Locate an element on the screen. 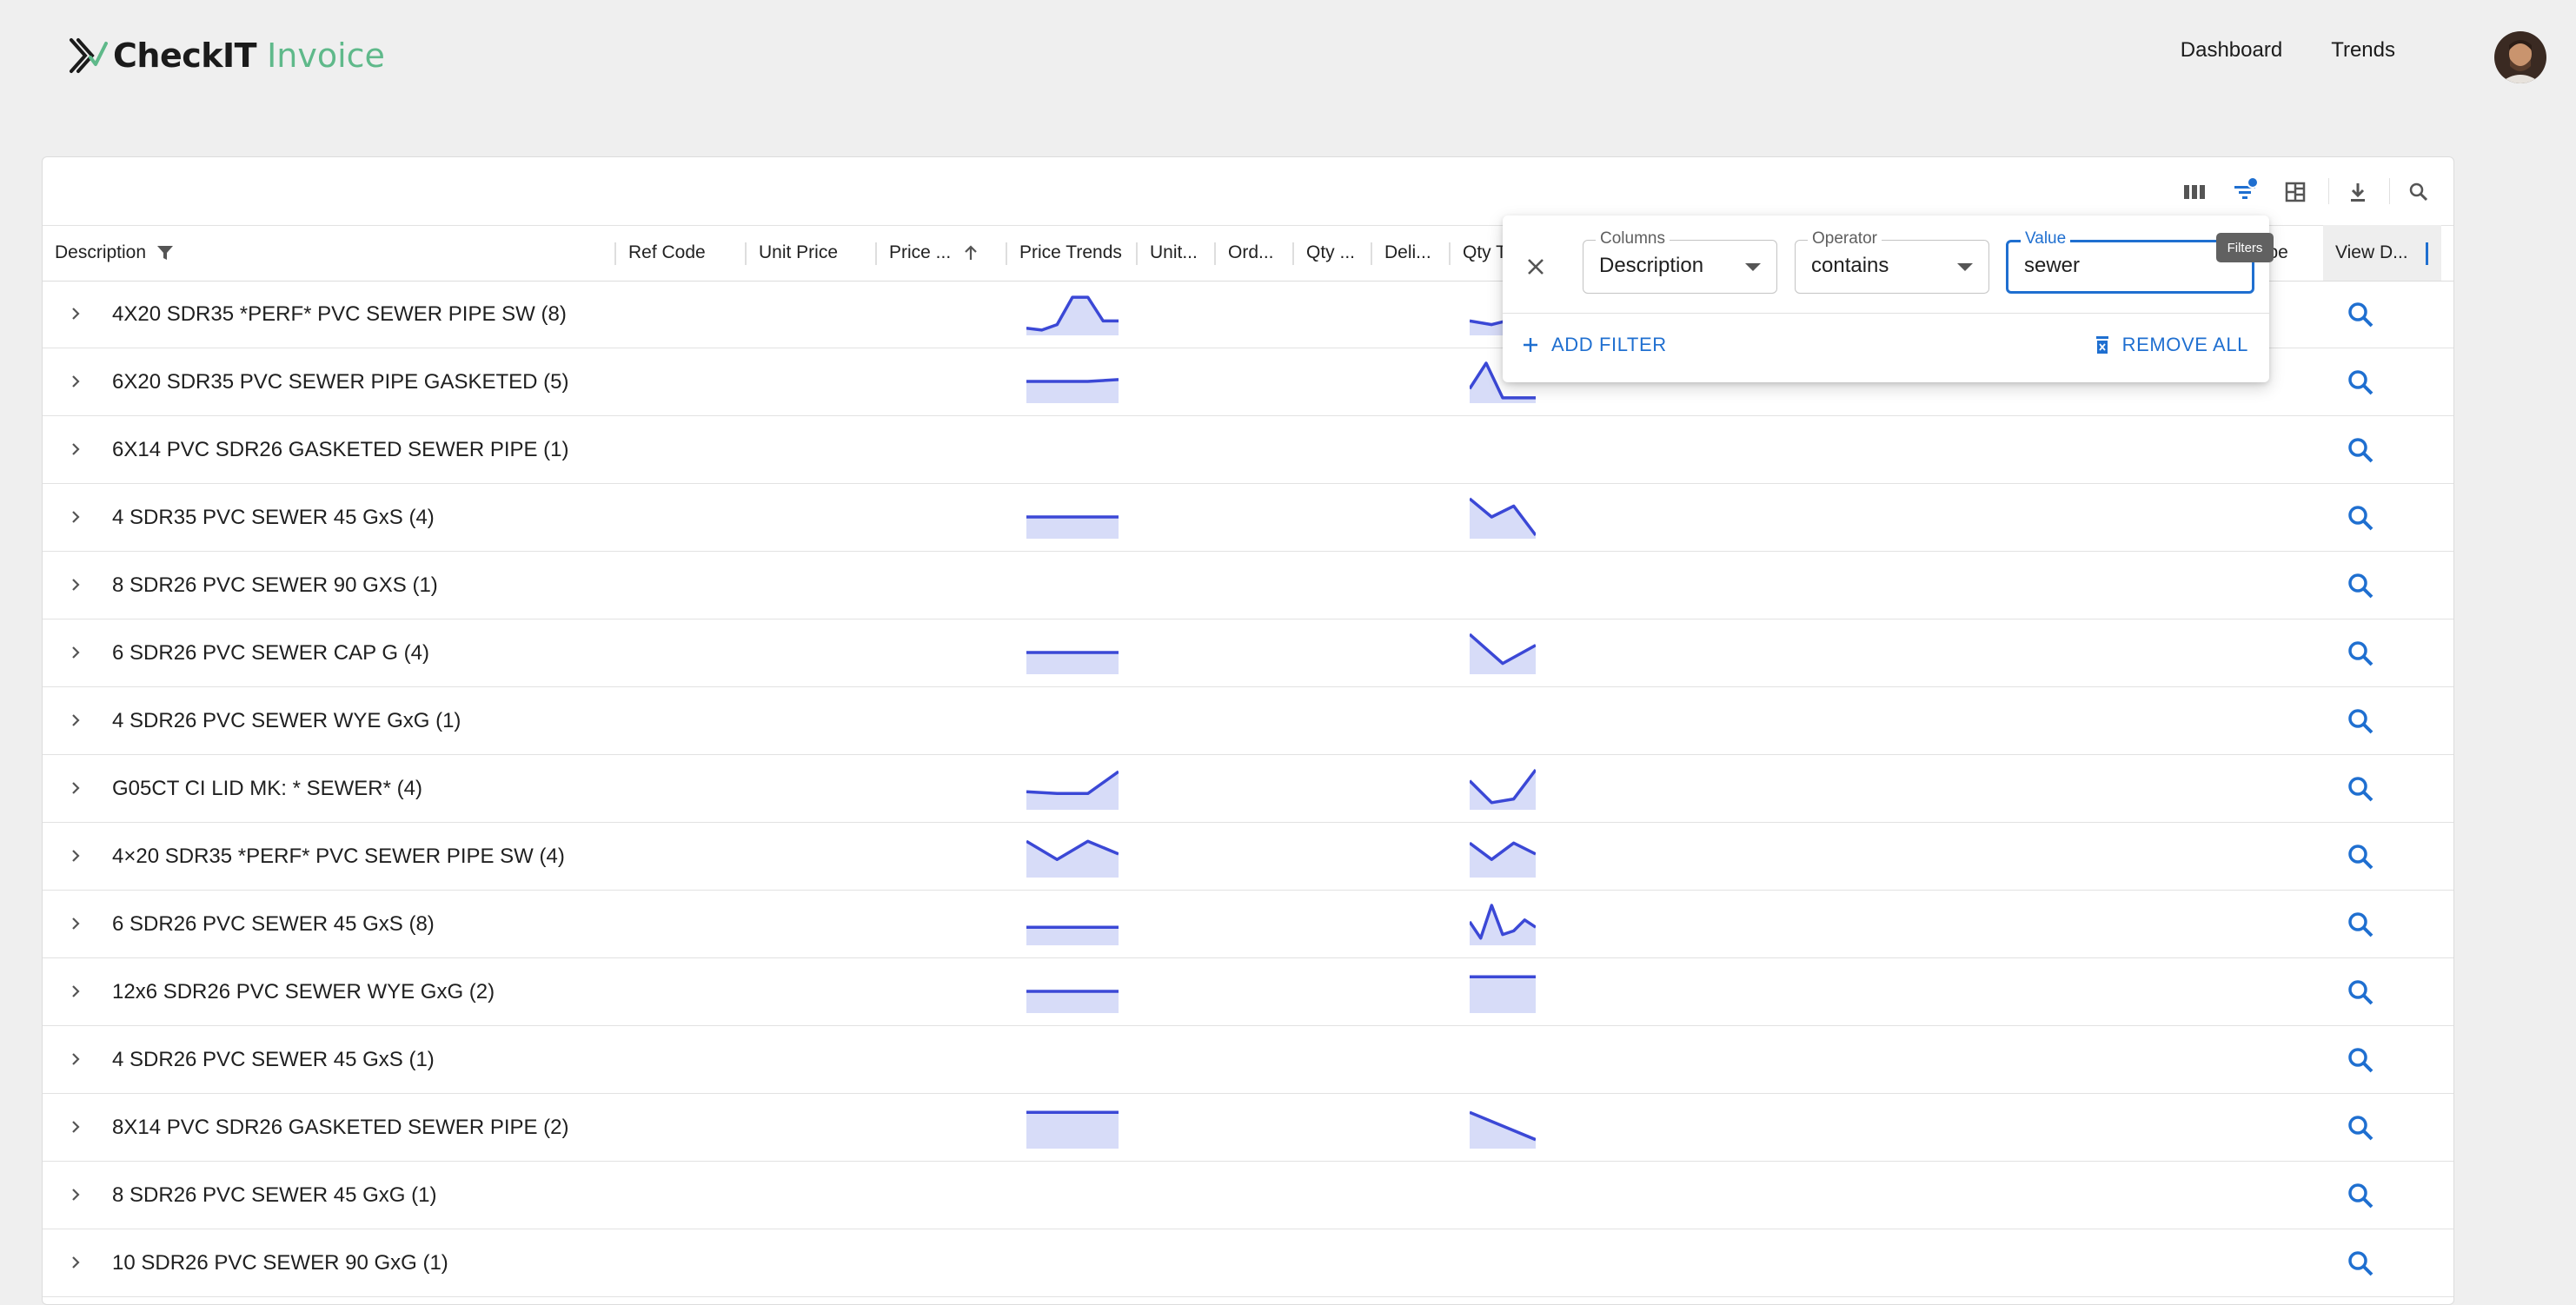 The width and height of the screenshot is (2576, 1305). column-filter-icon is located at coordinates (165, 253).